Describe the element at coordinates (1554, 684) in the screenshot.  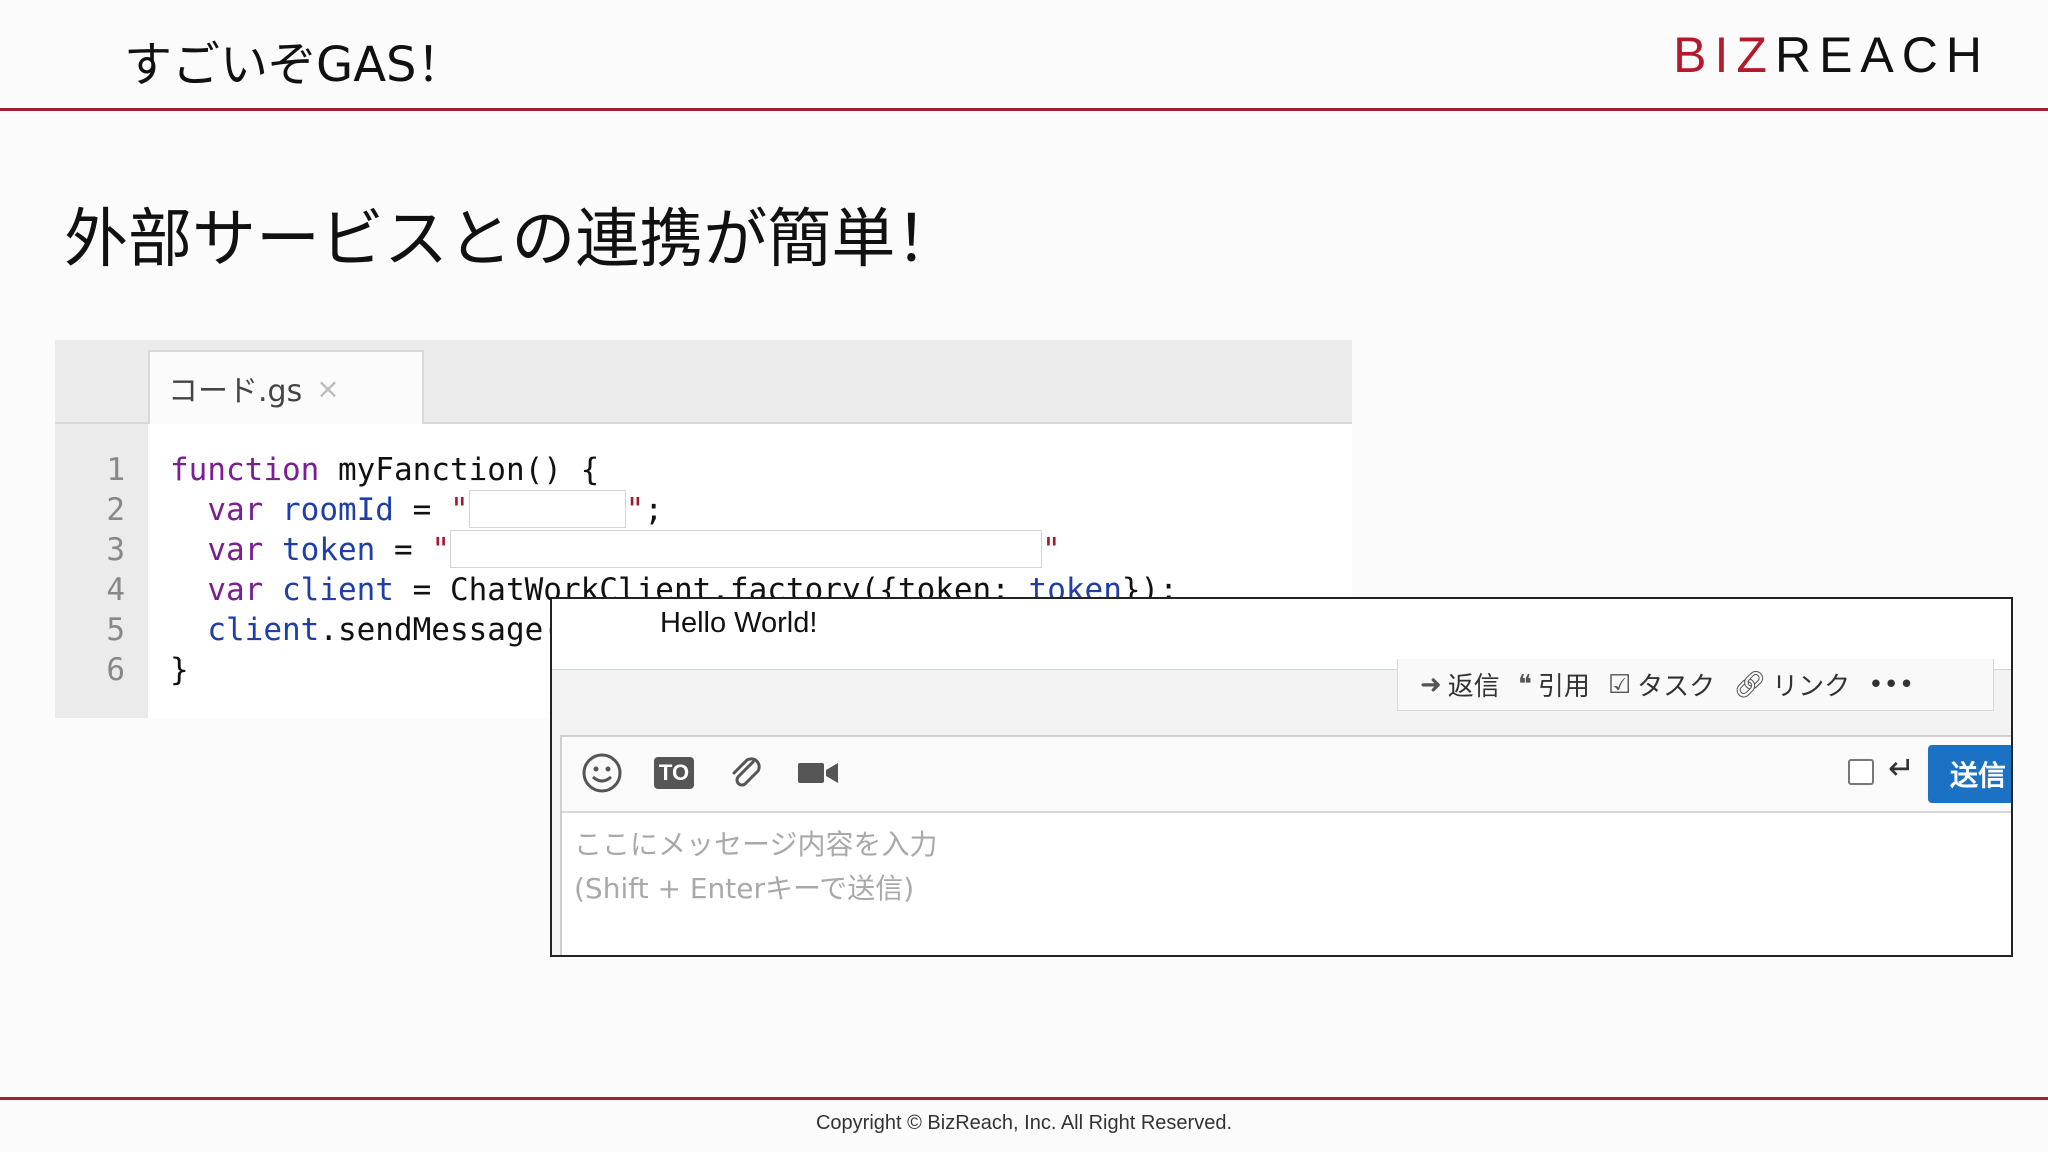
I see `quote-button: ❝ 引用` at that location.